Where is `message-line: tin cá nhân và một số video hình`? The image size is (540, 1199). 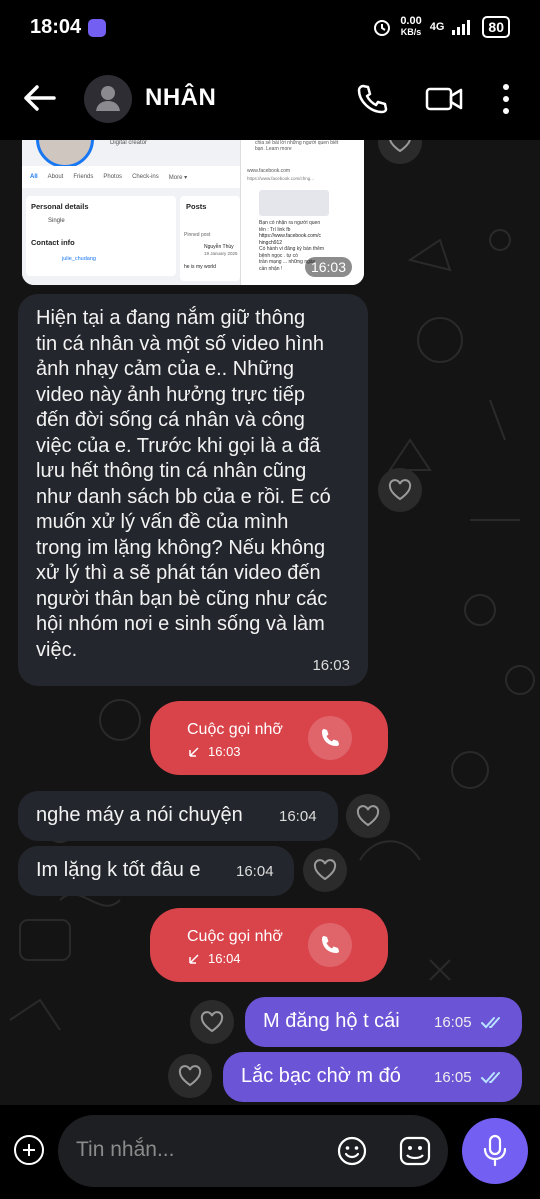 message-line: tin cá nhân và một số video hình is located at coordinates (180, 343).